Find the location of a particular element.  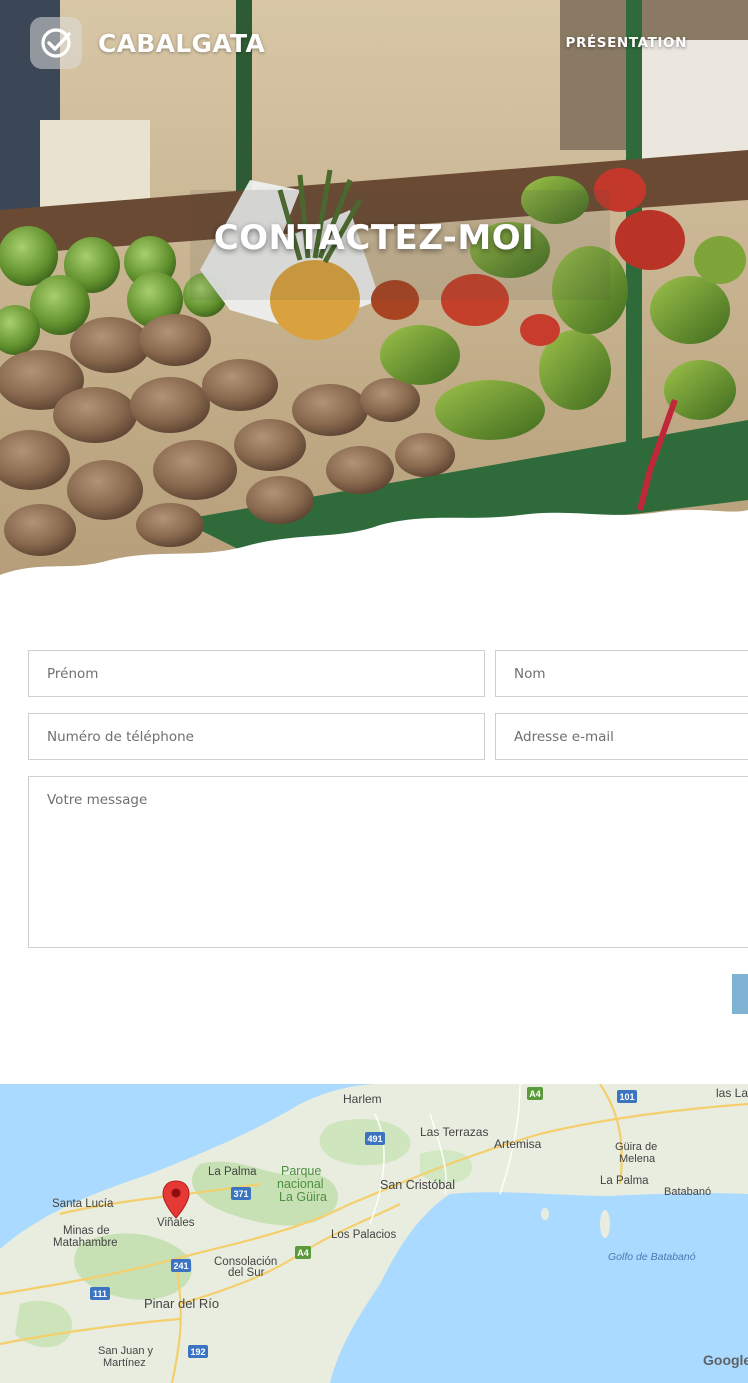

brand-name: CABALGATA is located at coordinates (182, 43).